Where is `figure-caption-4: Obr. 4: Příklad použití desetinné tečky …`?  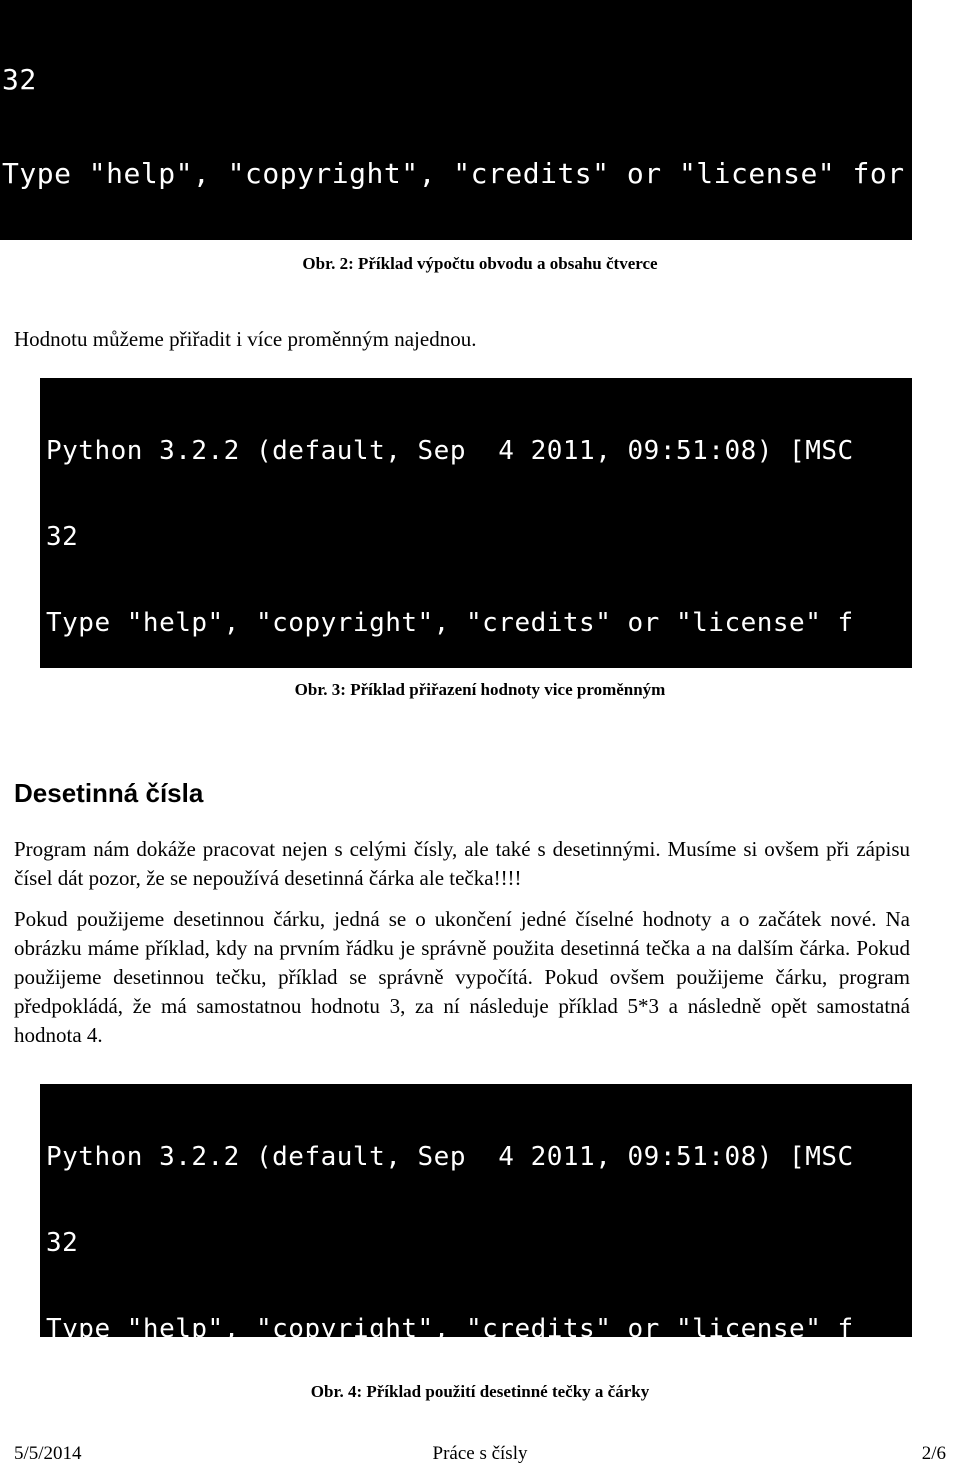
figure-caption-4: Obr. 4: Příklad použití desetinné tečky … is located at coordinates (480, 1391).